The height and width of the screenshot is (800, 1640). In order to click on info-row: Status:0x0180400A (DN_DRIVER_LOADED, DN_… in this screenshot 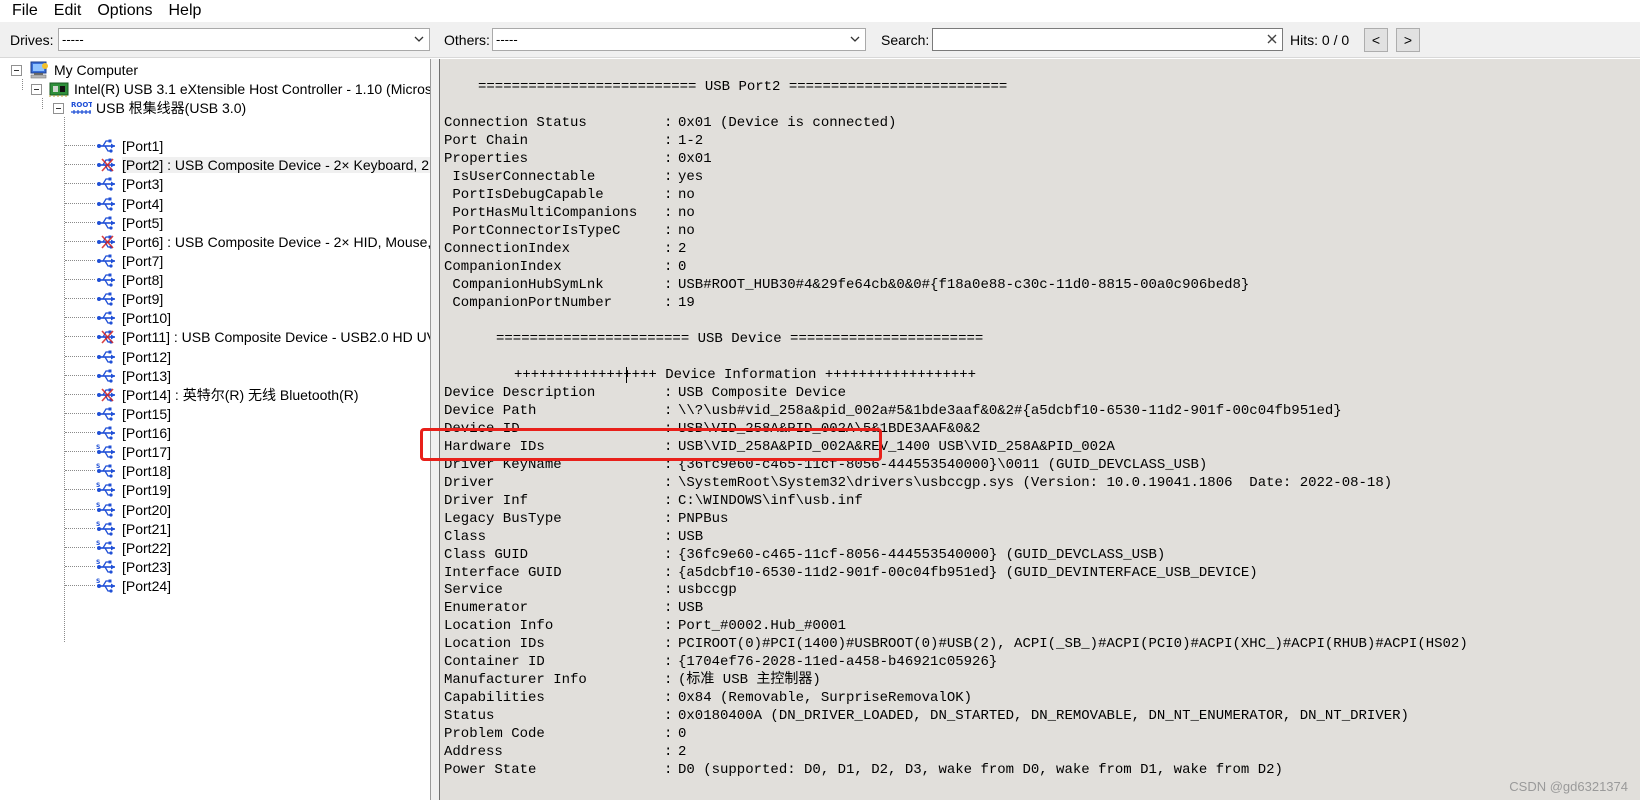, I will do `click(1040, 716)`.